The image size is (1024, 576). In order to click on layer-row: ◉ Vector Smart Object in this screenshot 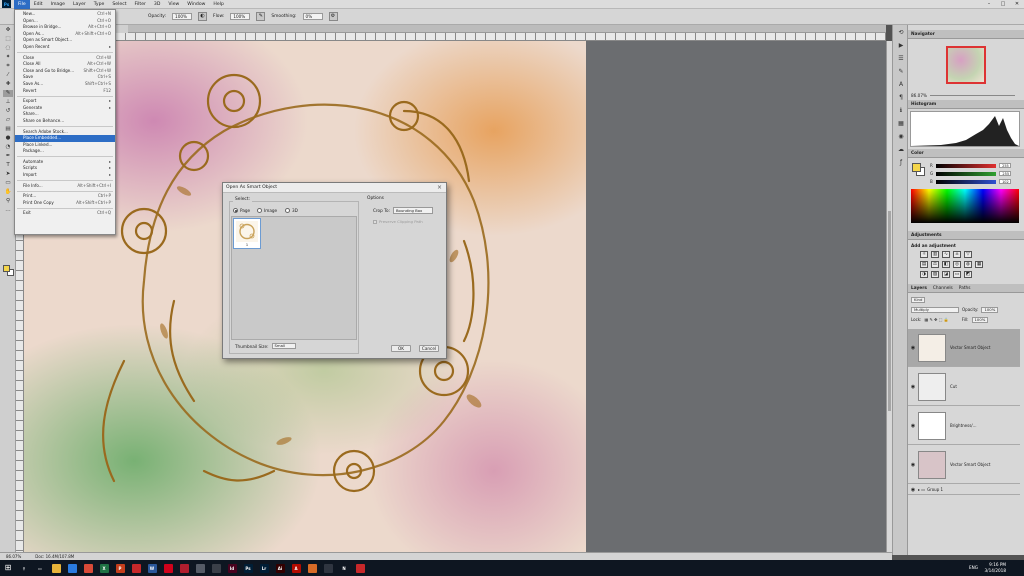, I will do `click(964, 465)`.